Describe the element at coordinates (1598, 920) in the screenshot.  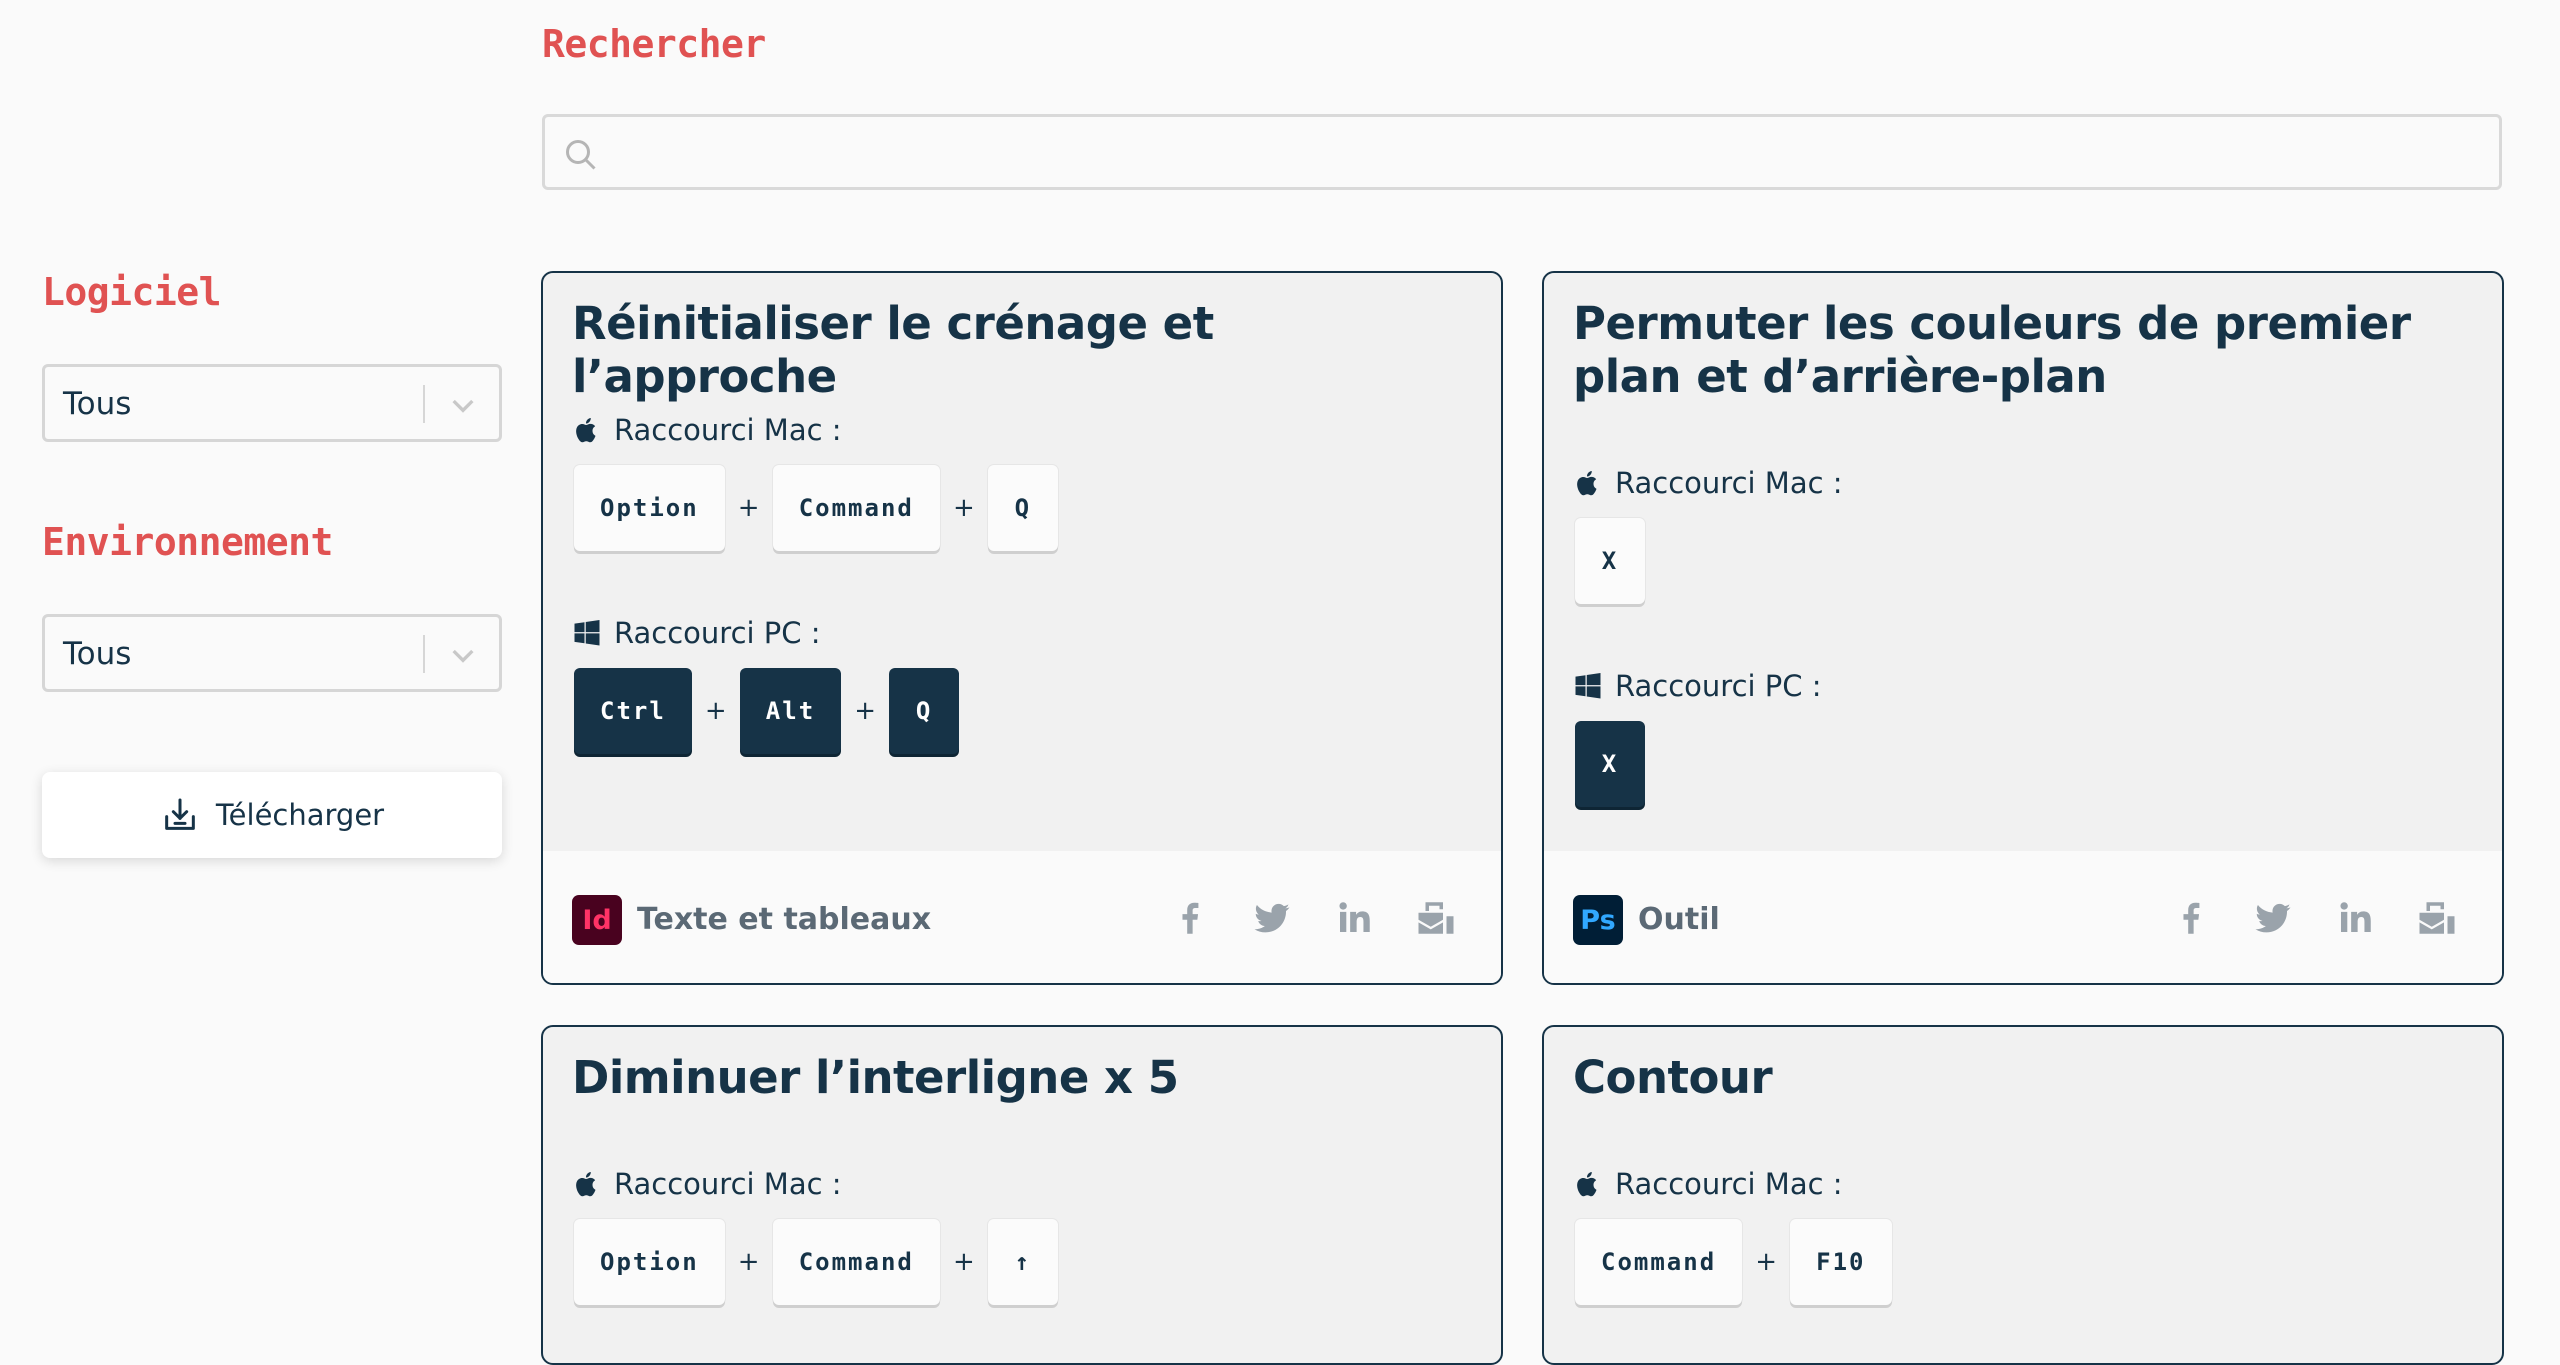
I see `photoshop-app-icon: Ps` at that location.